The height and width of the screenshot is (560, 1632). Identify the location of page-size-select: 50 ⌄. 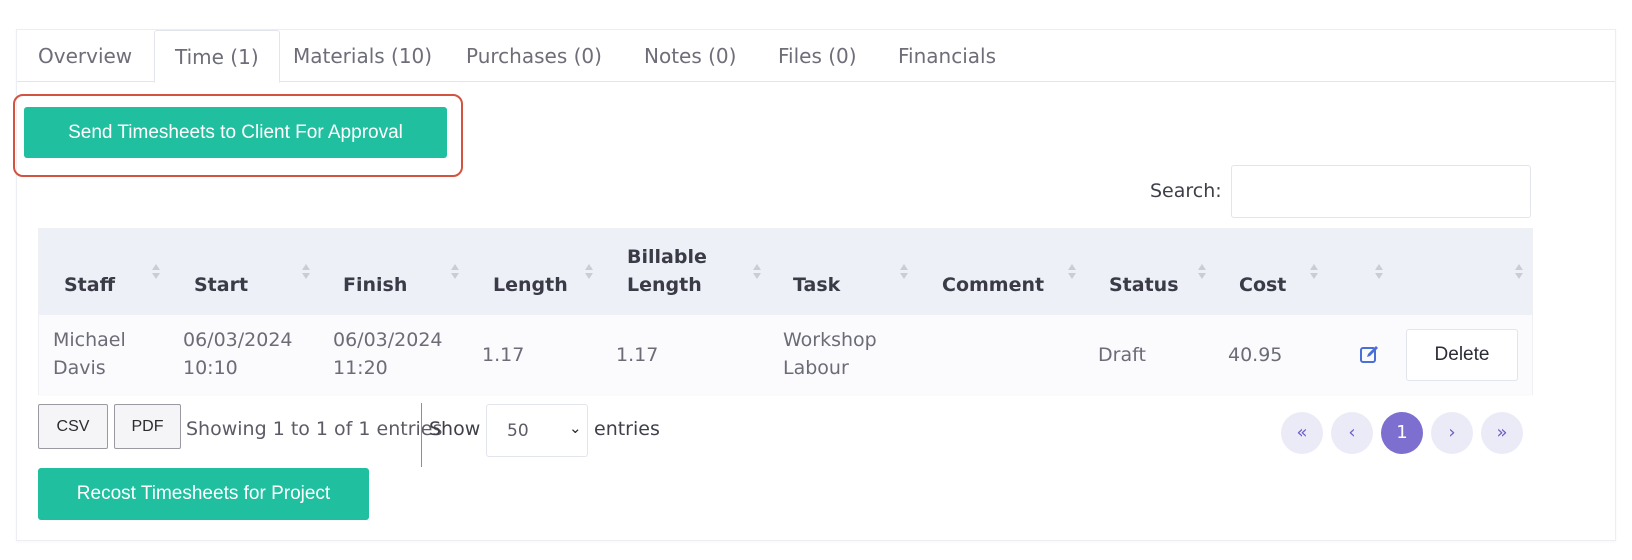
(537, 430).